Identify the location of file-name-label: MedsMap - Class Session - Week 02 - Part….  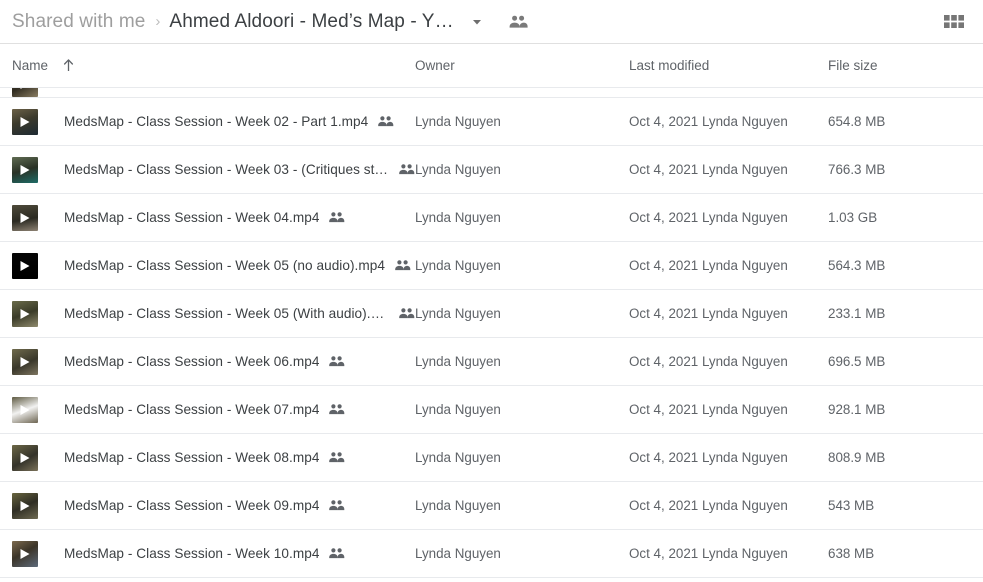
(216, 121).